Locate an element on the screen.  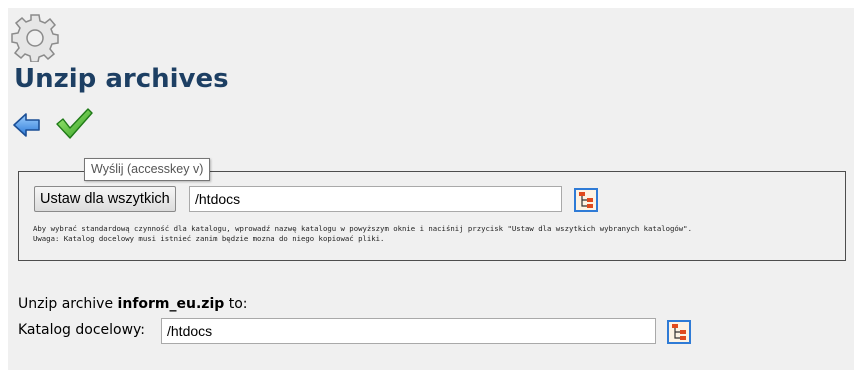
gear-icon is located at coordinates (35, 38).